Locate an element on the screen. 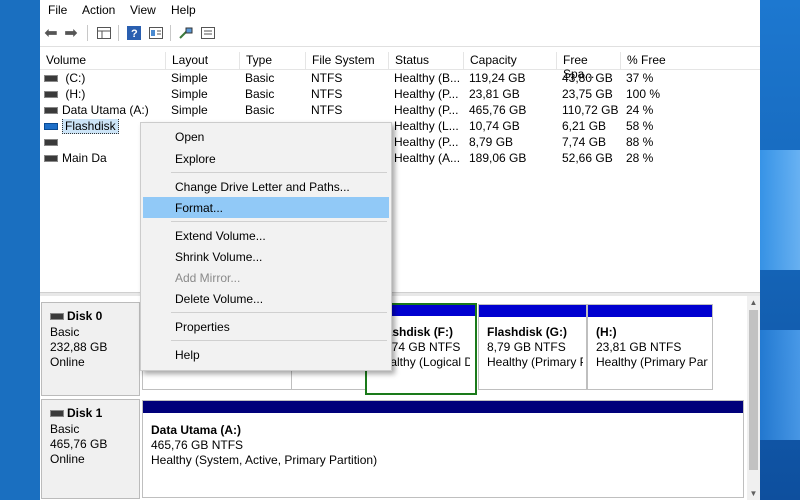 The width and height of the screenshot is (800, 500). row-percent-free: 24 % is located at coordinates (640, 110).